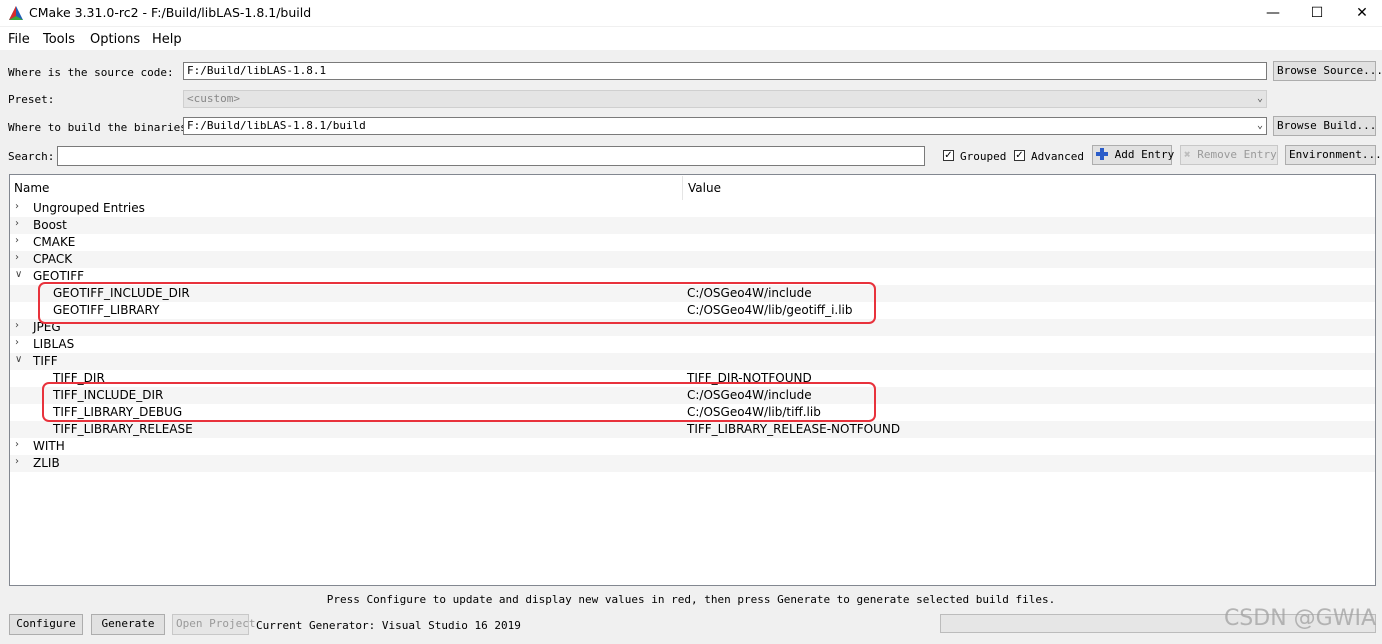  What do you see at coordinates (691, 38) in the screenshot?
I see `menu-bar` at bounding box center [691, 38].